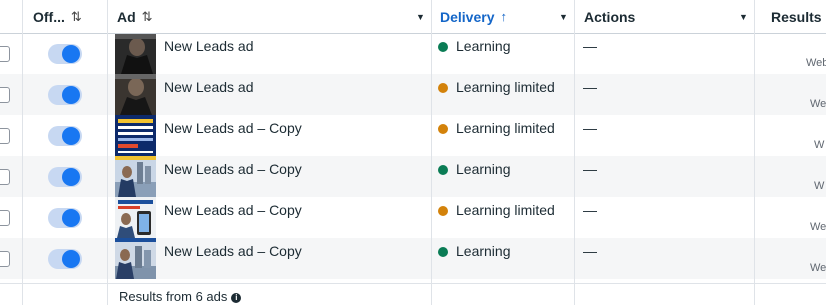 This screenshot has width=826, height=306. I want to click on column-header-actions-label: Actions, so click(610, 16).